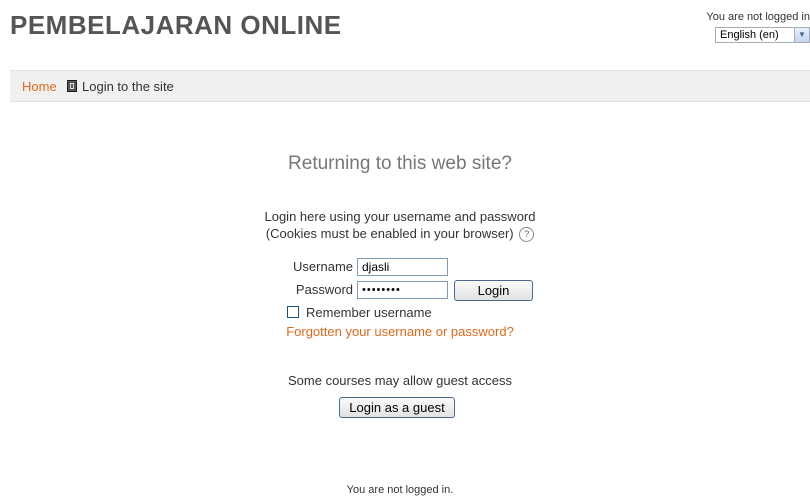  I want to click on language-select: English (en) ▼, so click(762, 35).